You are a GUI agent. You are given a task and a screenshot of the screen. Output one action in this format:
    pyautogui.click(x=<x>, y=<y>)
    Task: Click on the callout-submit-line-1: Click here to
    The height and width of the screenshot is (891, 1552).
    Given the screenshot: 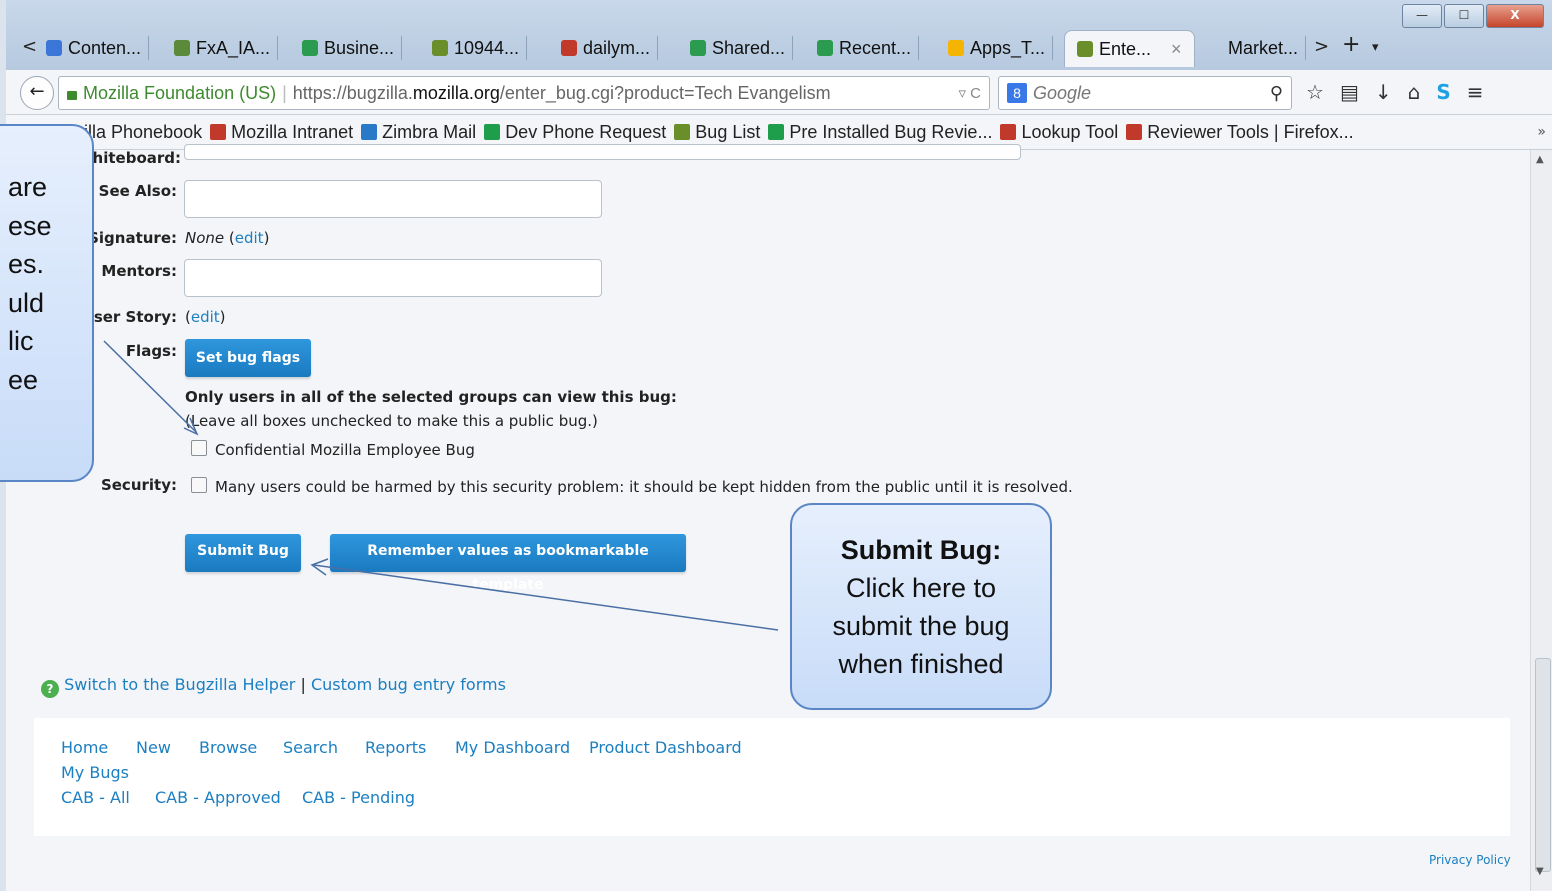 What is the action you would take?
    pyautogui.click(x=921, y=588)
    